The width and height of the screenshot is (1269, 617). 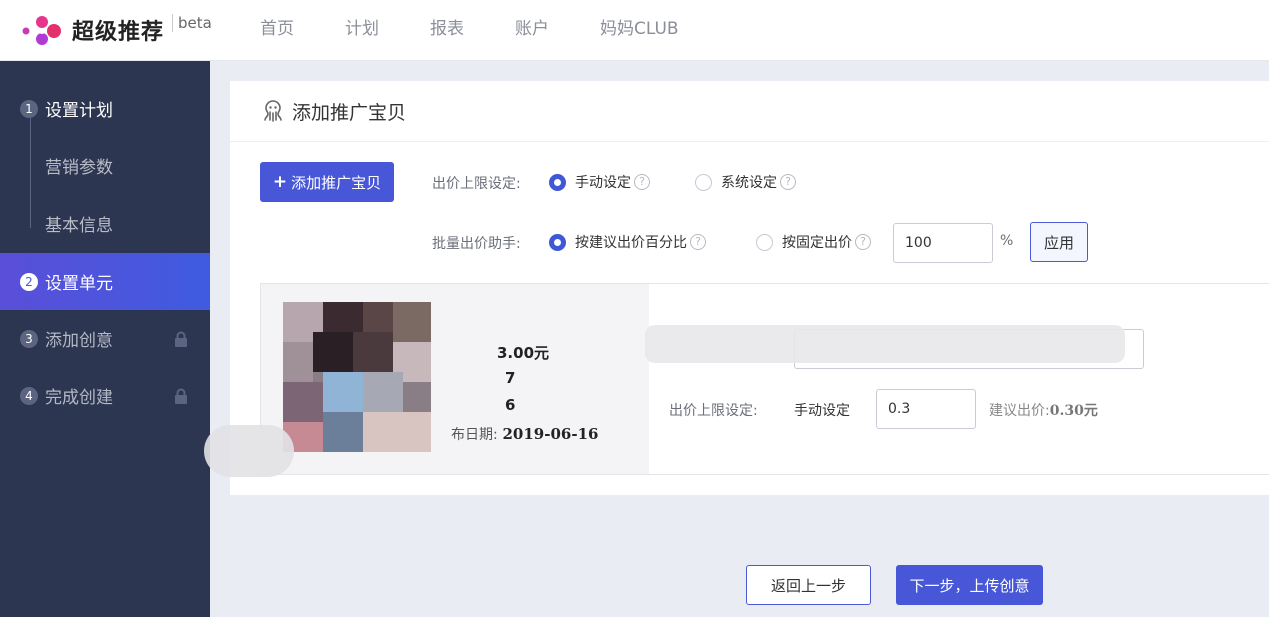 I want to click on step-basic-info: 基本信息, so click(x=105, y=223).